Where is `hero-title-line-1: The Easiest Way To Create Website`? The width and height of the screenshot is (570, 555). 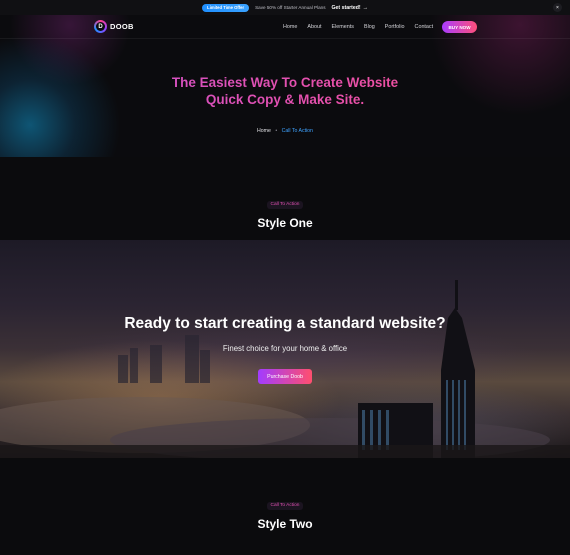
hero-title-line-1: The Easiest Way To Create Website is located at coordinates (285, 82).